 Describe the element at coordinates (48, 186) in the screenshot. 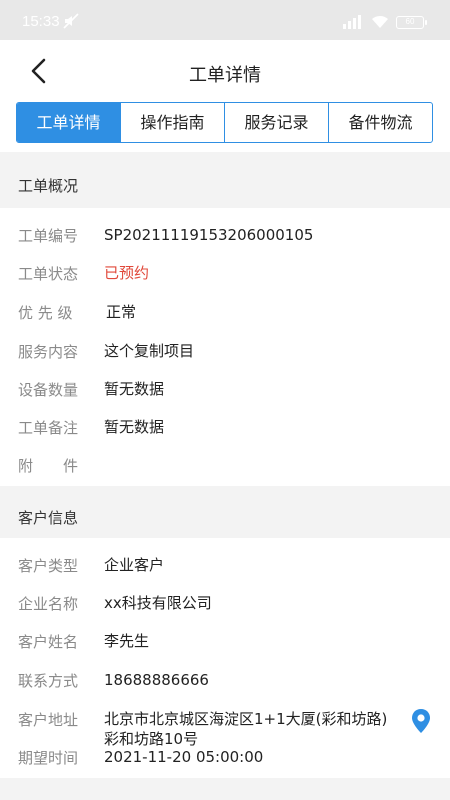

I see `section-title: 工单概况` at that location.